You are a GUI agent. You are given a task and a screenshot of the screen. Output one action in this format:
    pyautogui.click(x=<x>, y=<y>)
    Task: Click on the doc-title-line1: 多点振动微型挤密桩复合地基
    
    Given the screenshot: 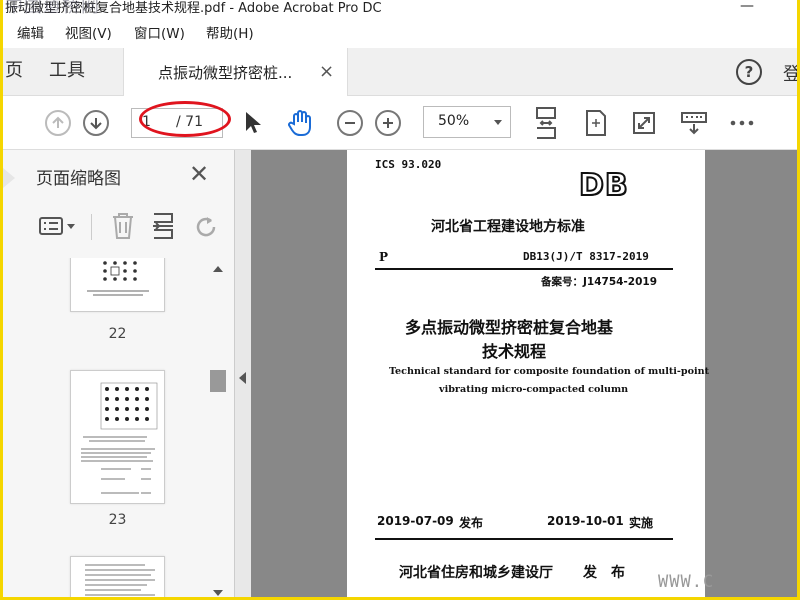 What is the action you would take?
    pyautogui.click(x=509, y=327)
    